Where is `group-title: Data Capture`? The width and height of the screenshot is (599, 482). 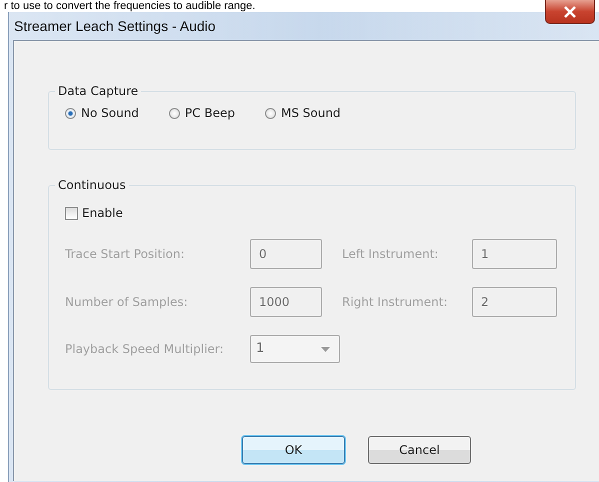 group-title: Data Capture is located at coordinates (98, 91).